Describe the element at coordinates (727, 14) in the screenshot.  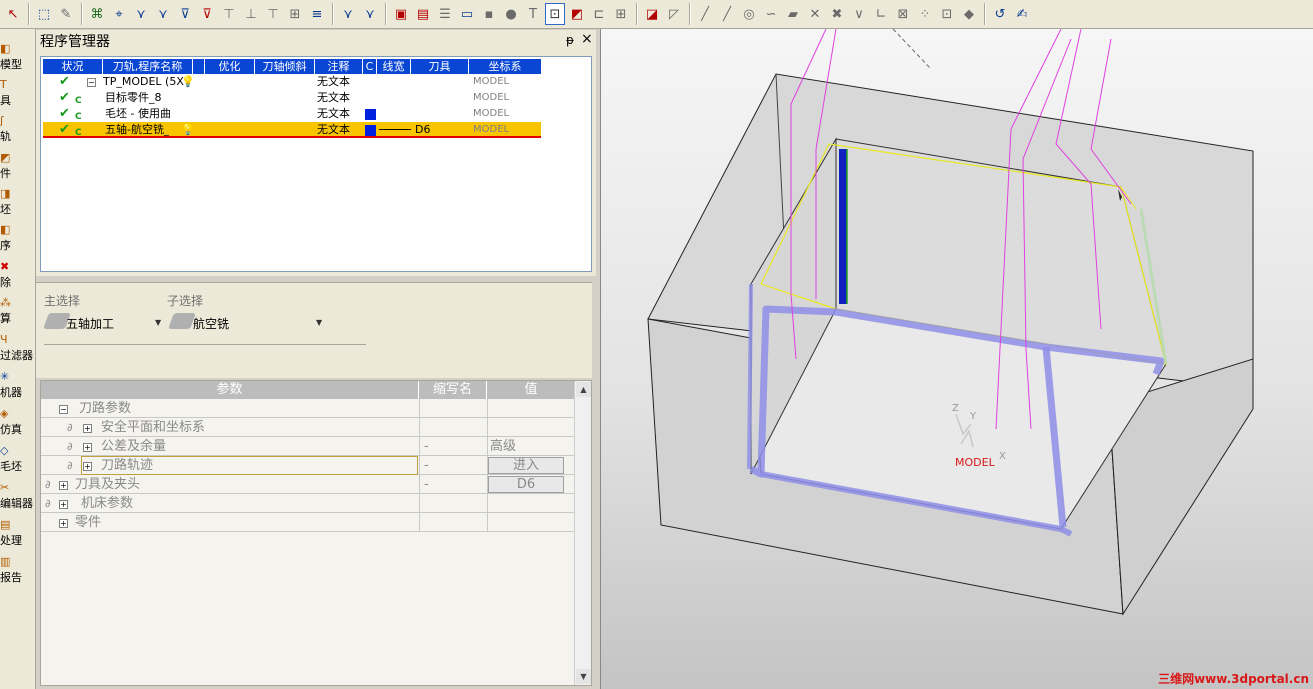
I see `circle-target-icon: ╱` at that location.